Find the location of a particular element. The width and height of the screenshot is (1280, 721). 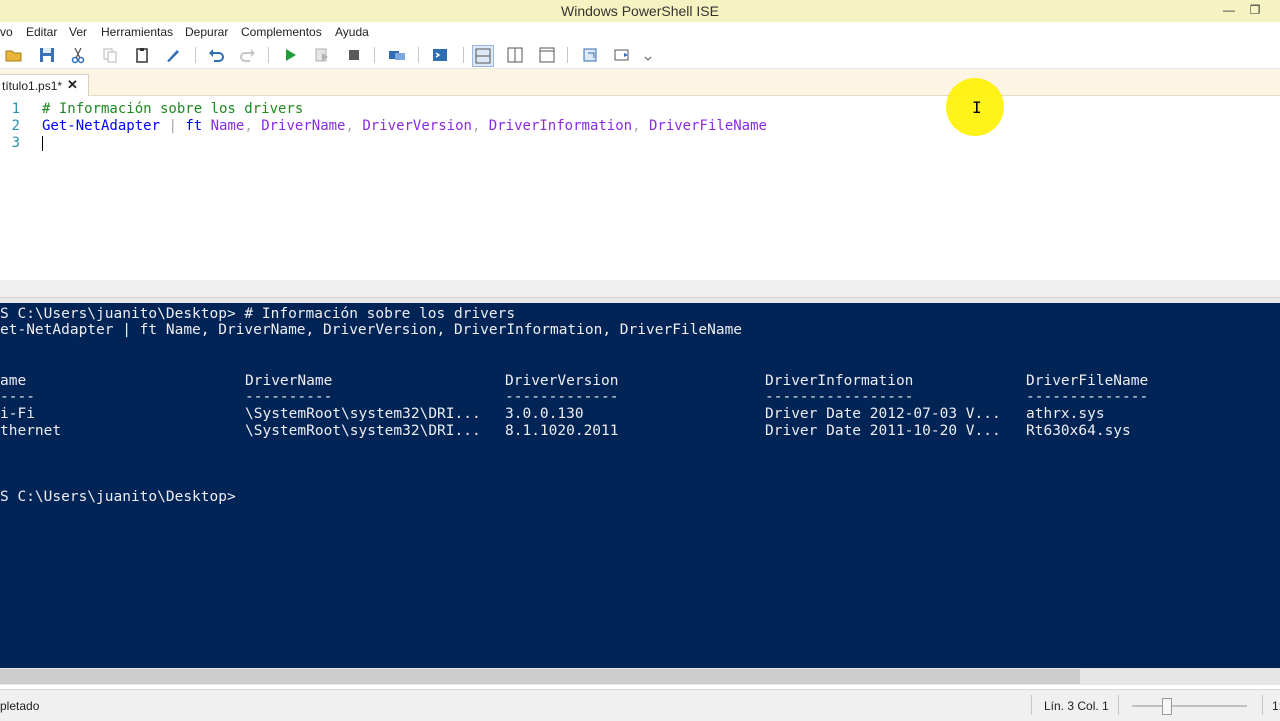

toolbar is located at coordinates (640, 55).